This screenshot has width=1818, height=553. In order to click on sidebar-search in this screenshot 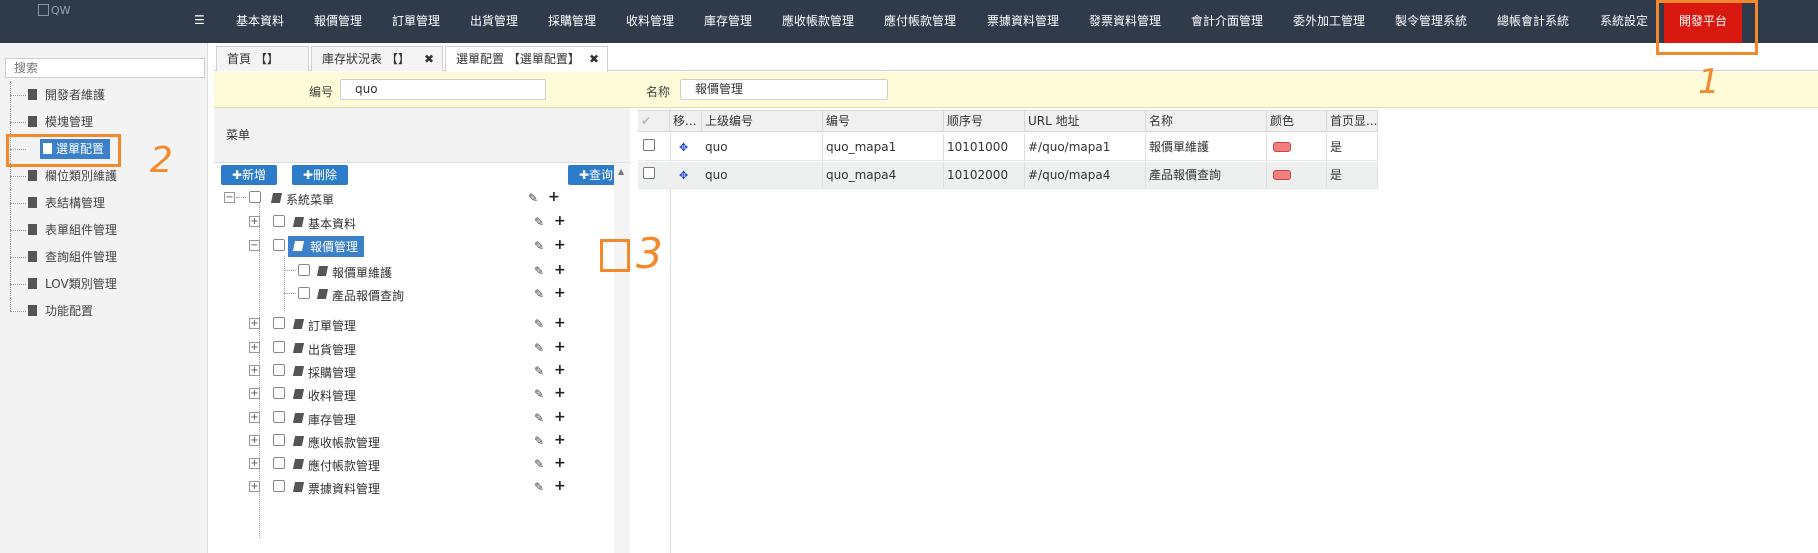, I will do `click(105, 68)`.